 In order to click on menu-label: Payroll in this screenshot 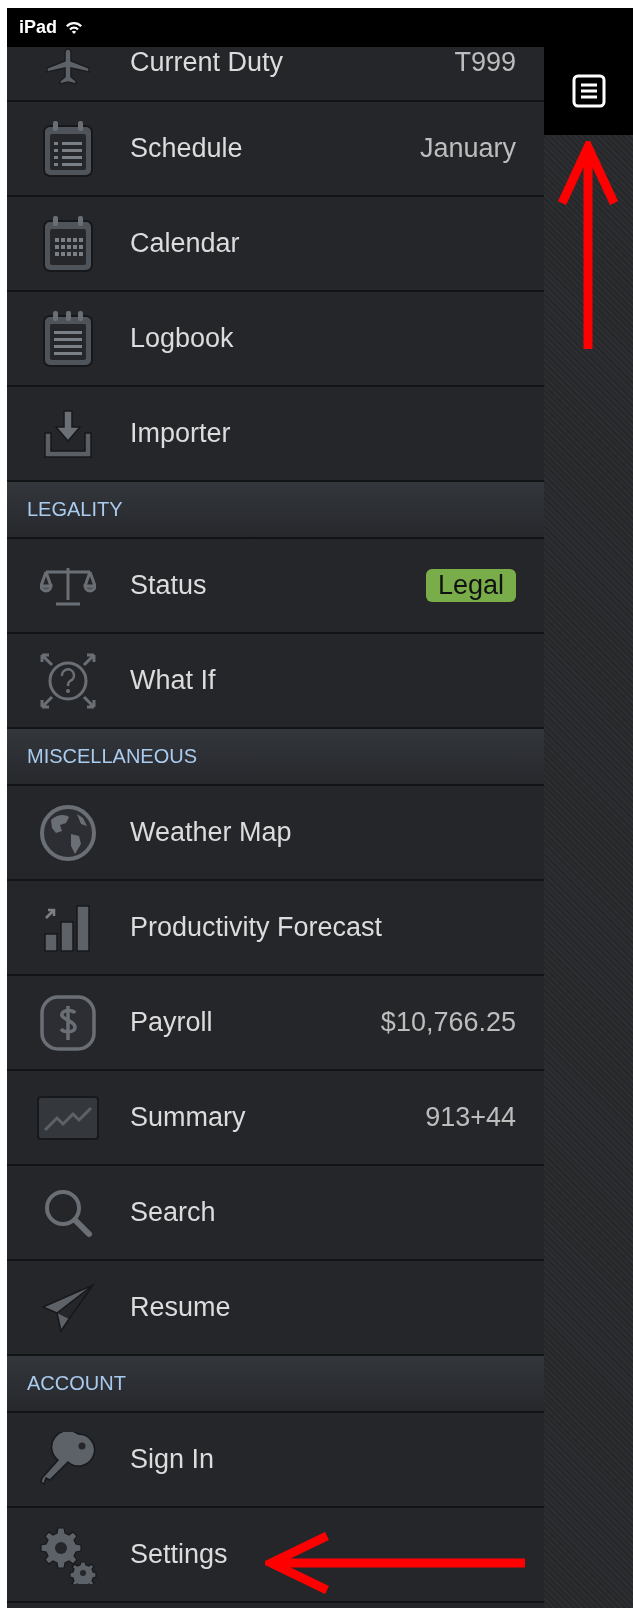, I will do `click(172, 1022)`.